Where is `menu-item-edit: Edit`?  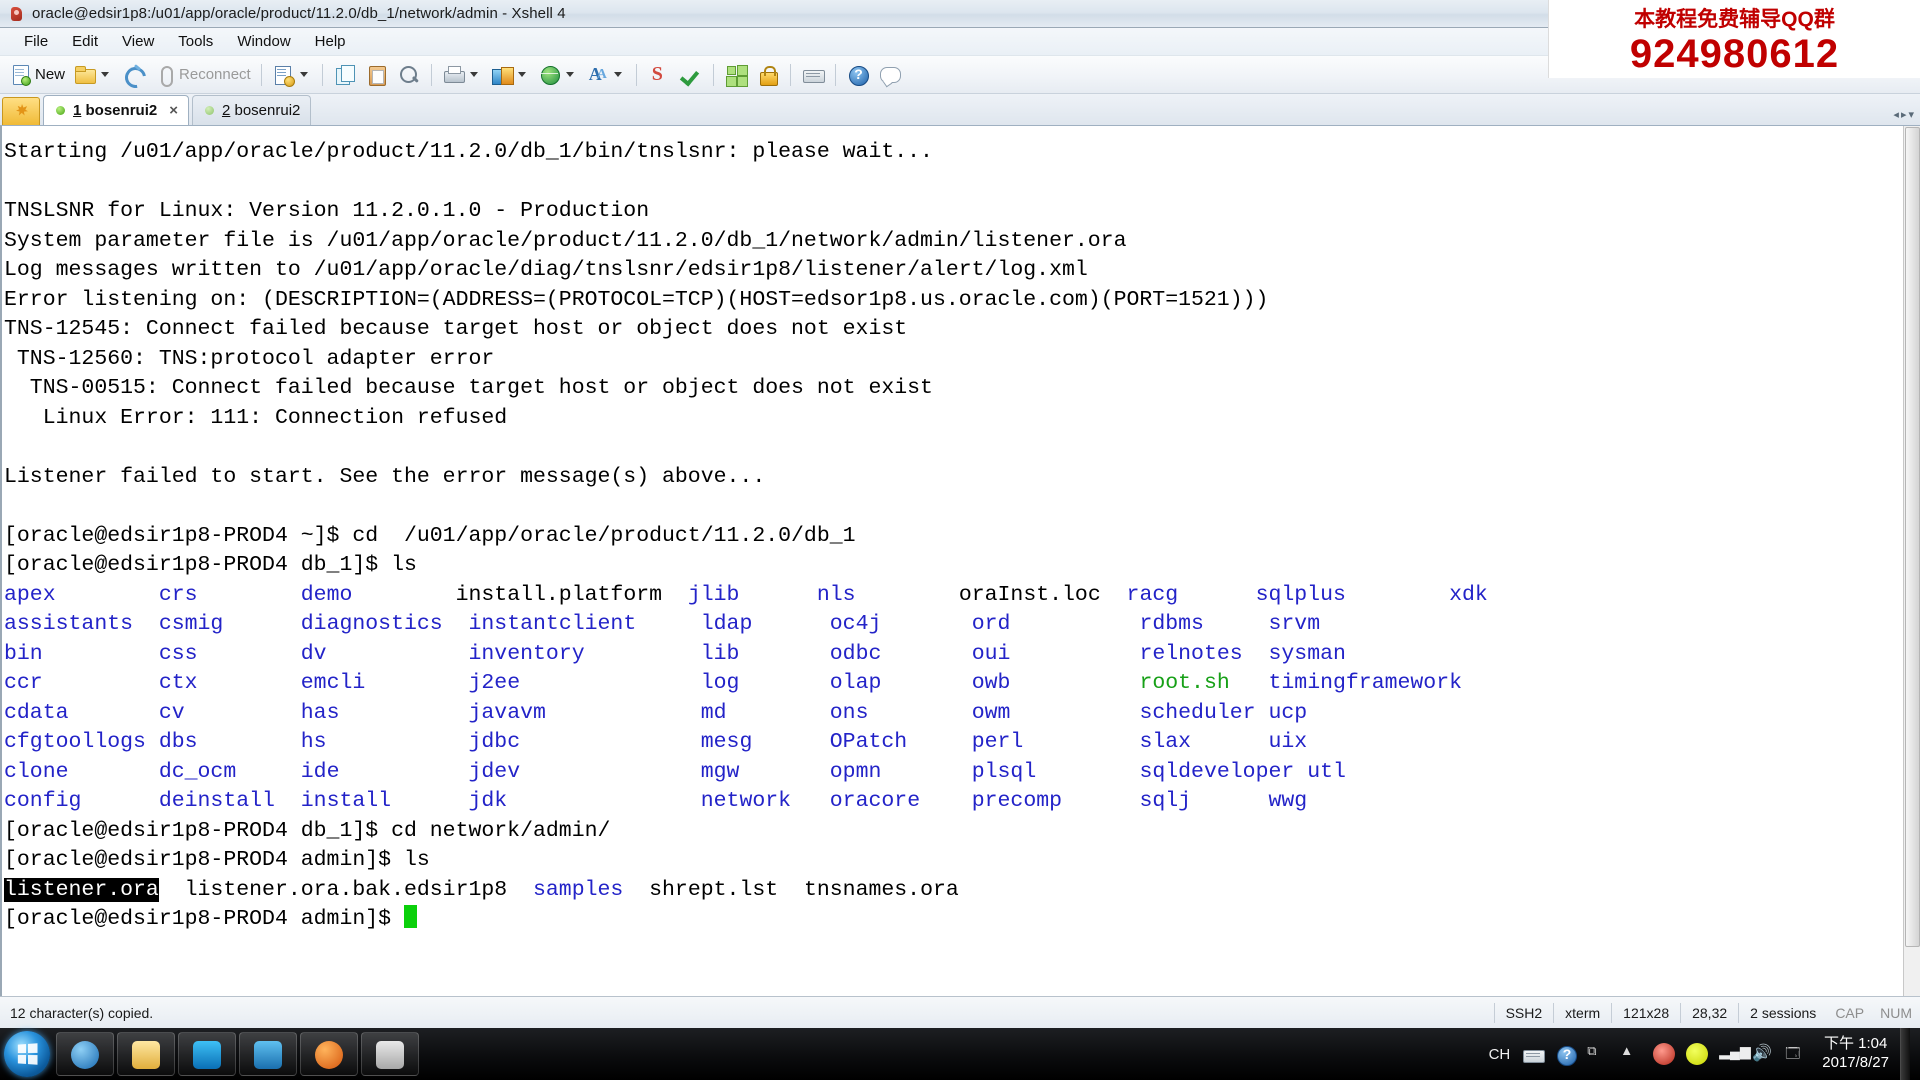 menu-item-edit: Edit is located at coordinates (85, 41).